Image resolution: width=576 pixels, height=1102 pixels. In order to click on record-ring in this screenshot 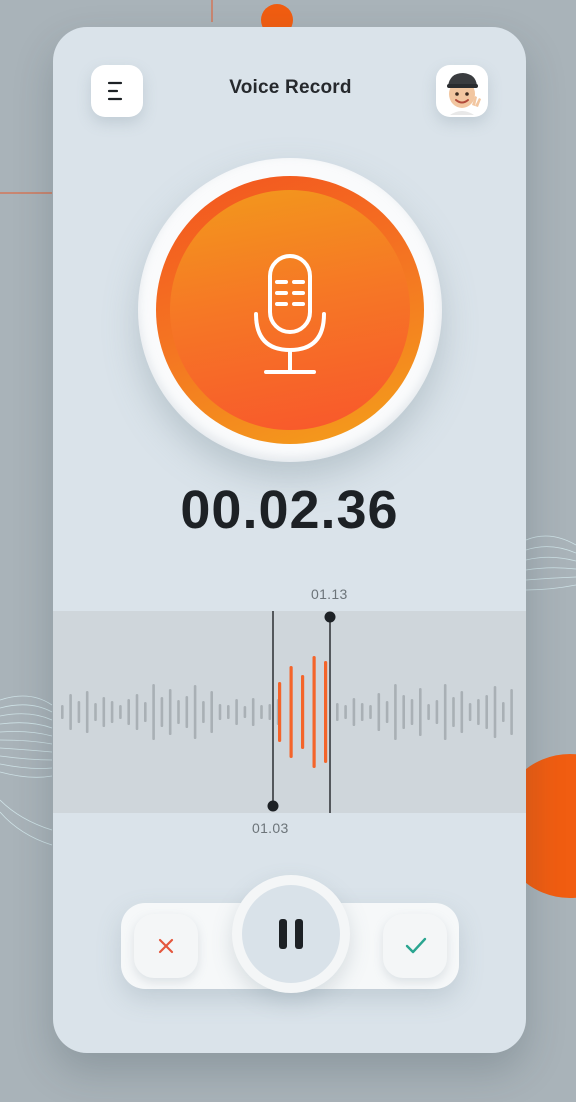, I will do `click(290, 310)`.